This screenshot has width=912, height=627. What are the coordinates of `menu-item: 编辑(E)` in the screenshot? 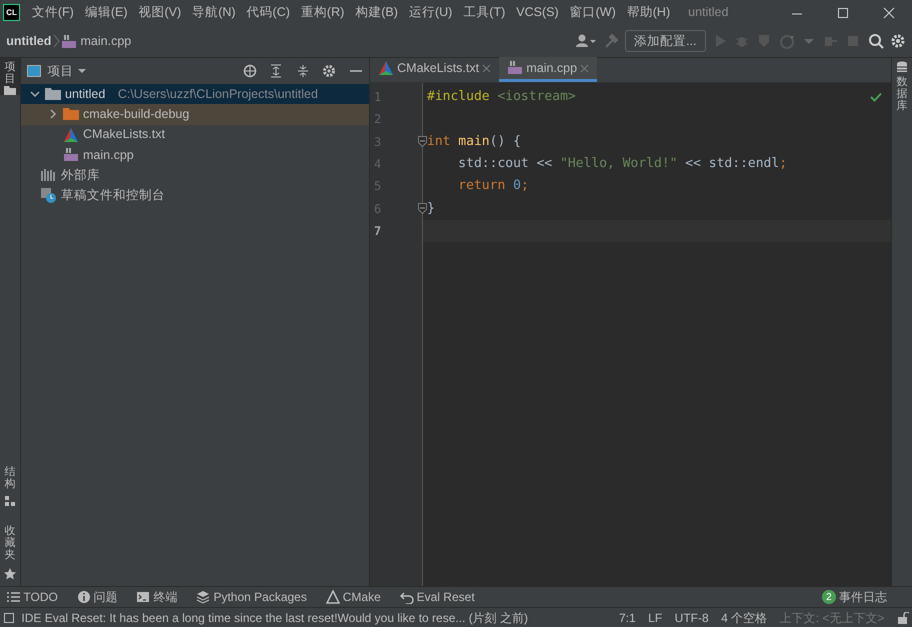 It's located at (106, 12).